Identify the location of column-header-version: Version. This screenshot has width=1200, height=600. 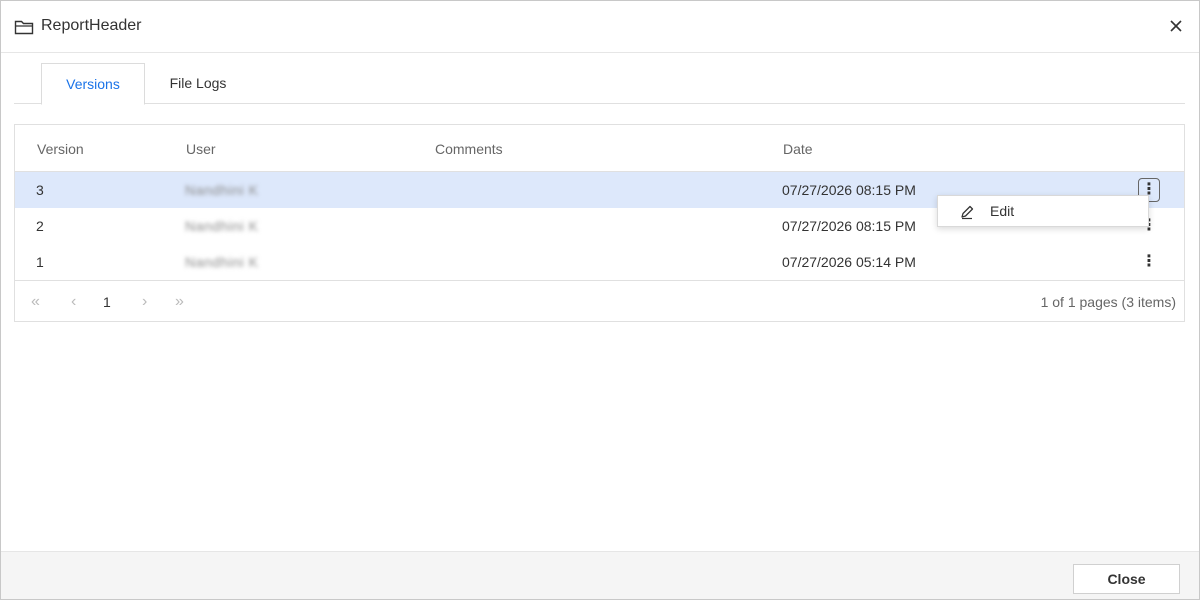
(60, 149).